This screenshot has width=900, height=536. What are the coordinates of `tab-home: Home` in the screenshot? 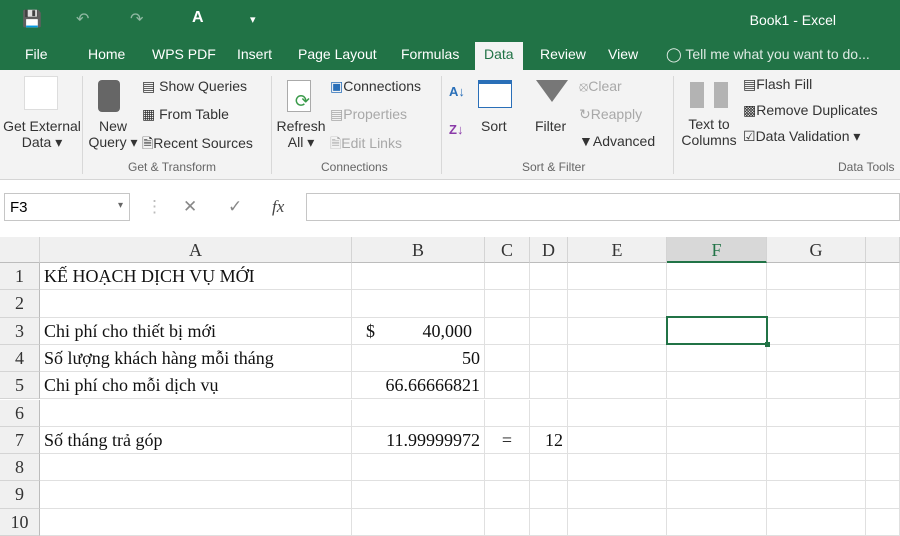 It's located at (106, 54).